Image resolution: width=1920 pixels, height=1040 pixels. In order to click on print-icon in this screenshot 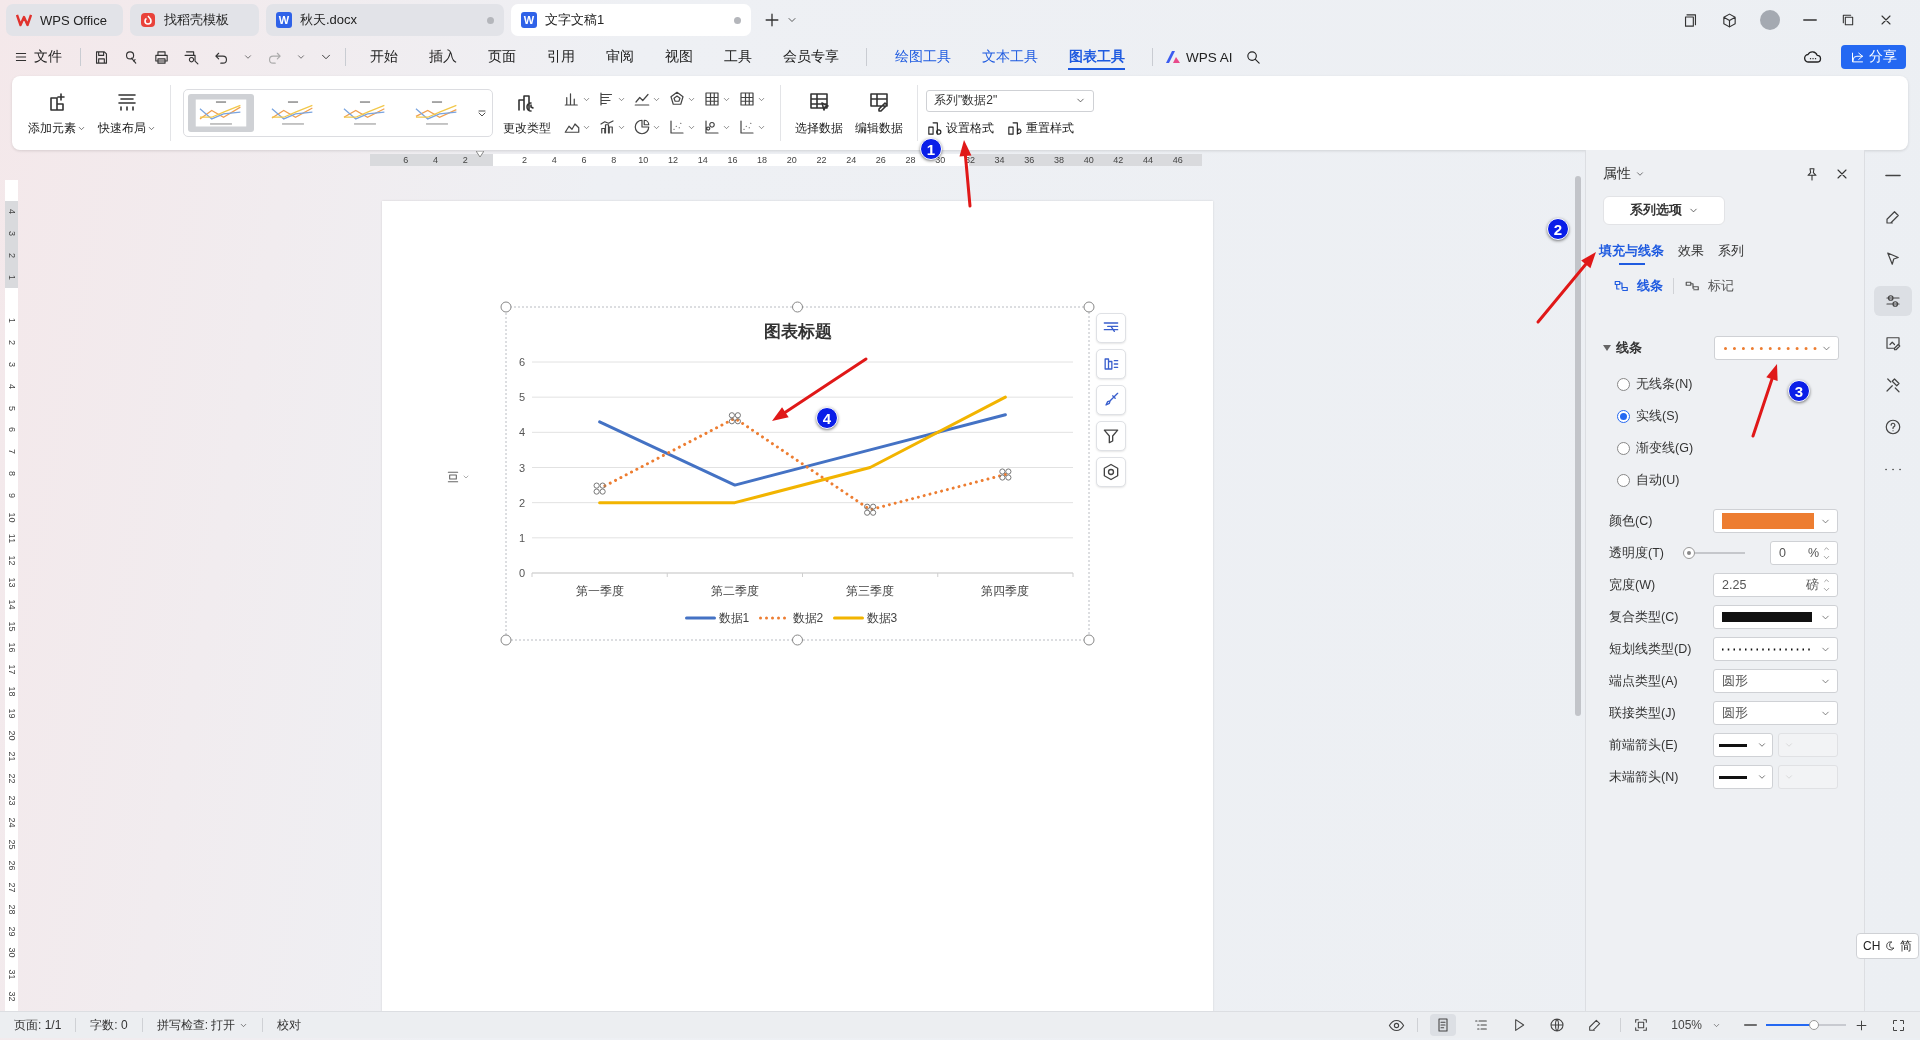, I will do `click(161, 57)`.